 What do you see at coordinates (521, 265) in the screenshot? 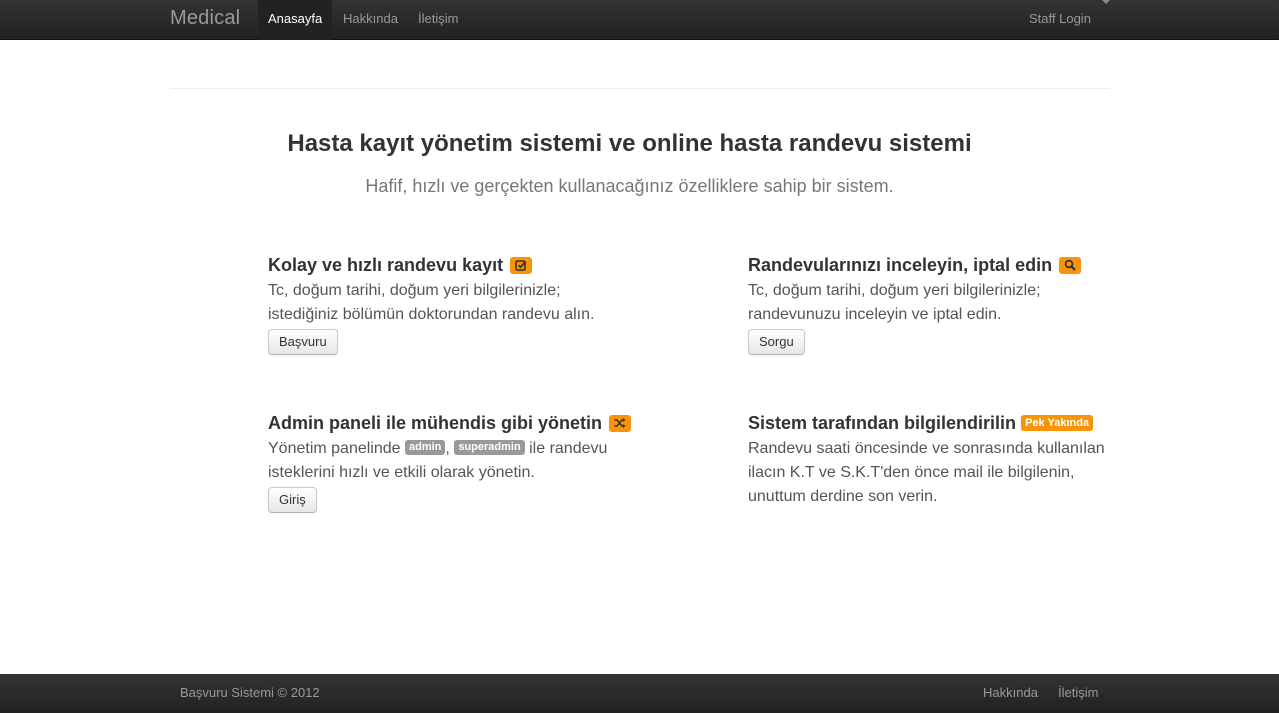
I see `check-square-icon` at bounding box center [521, 265].